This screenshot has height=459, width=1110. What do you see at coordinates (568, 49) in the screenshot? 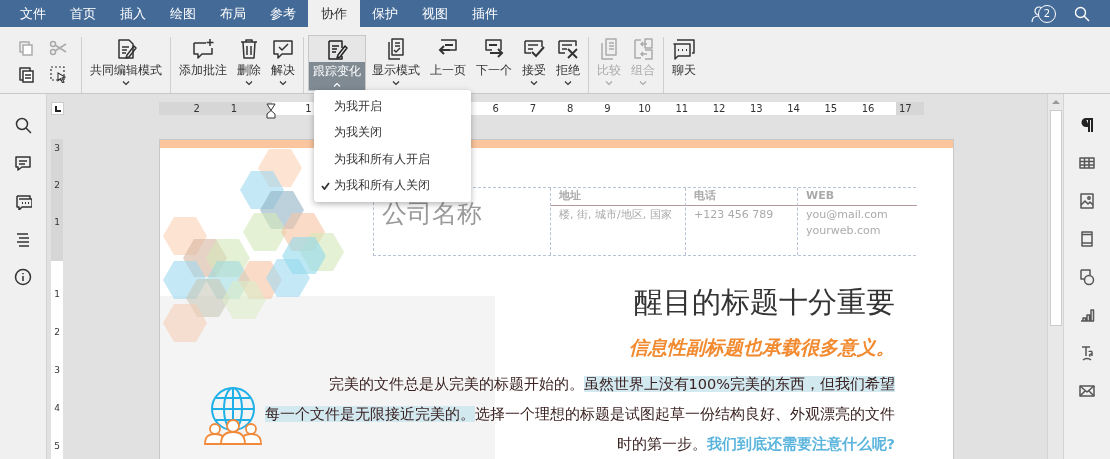
I see `reject-icon` at bounding box center [568, 49].